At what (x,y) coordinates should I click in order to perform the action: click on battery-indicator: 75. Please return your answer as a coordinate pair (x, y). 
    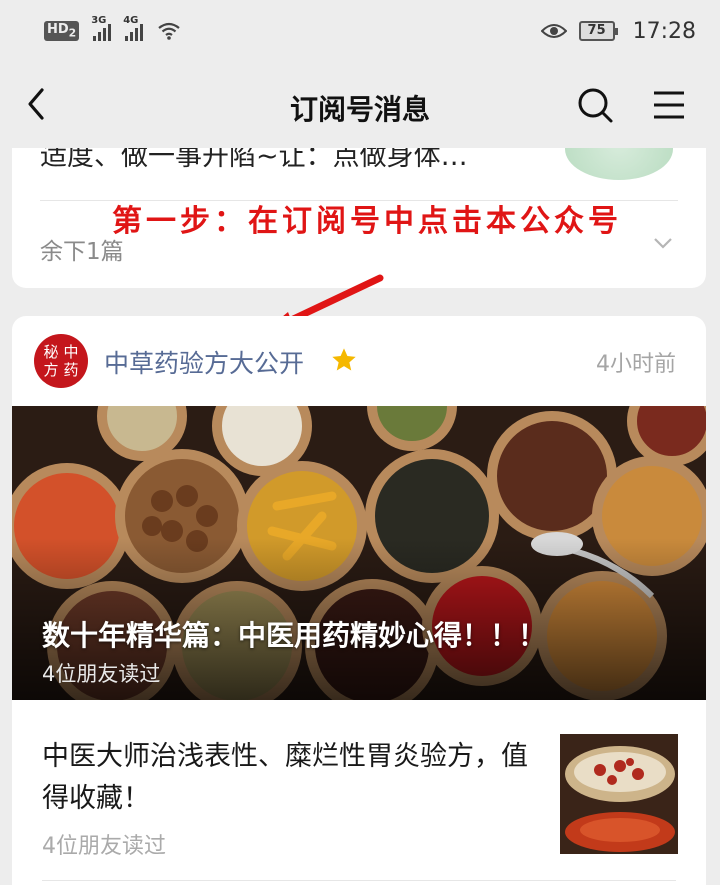
    Looking at the image, I should click on (598, 31).